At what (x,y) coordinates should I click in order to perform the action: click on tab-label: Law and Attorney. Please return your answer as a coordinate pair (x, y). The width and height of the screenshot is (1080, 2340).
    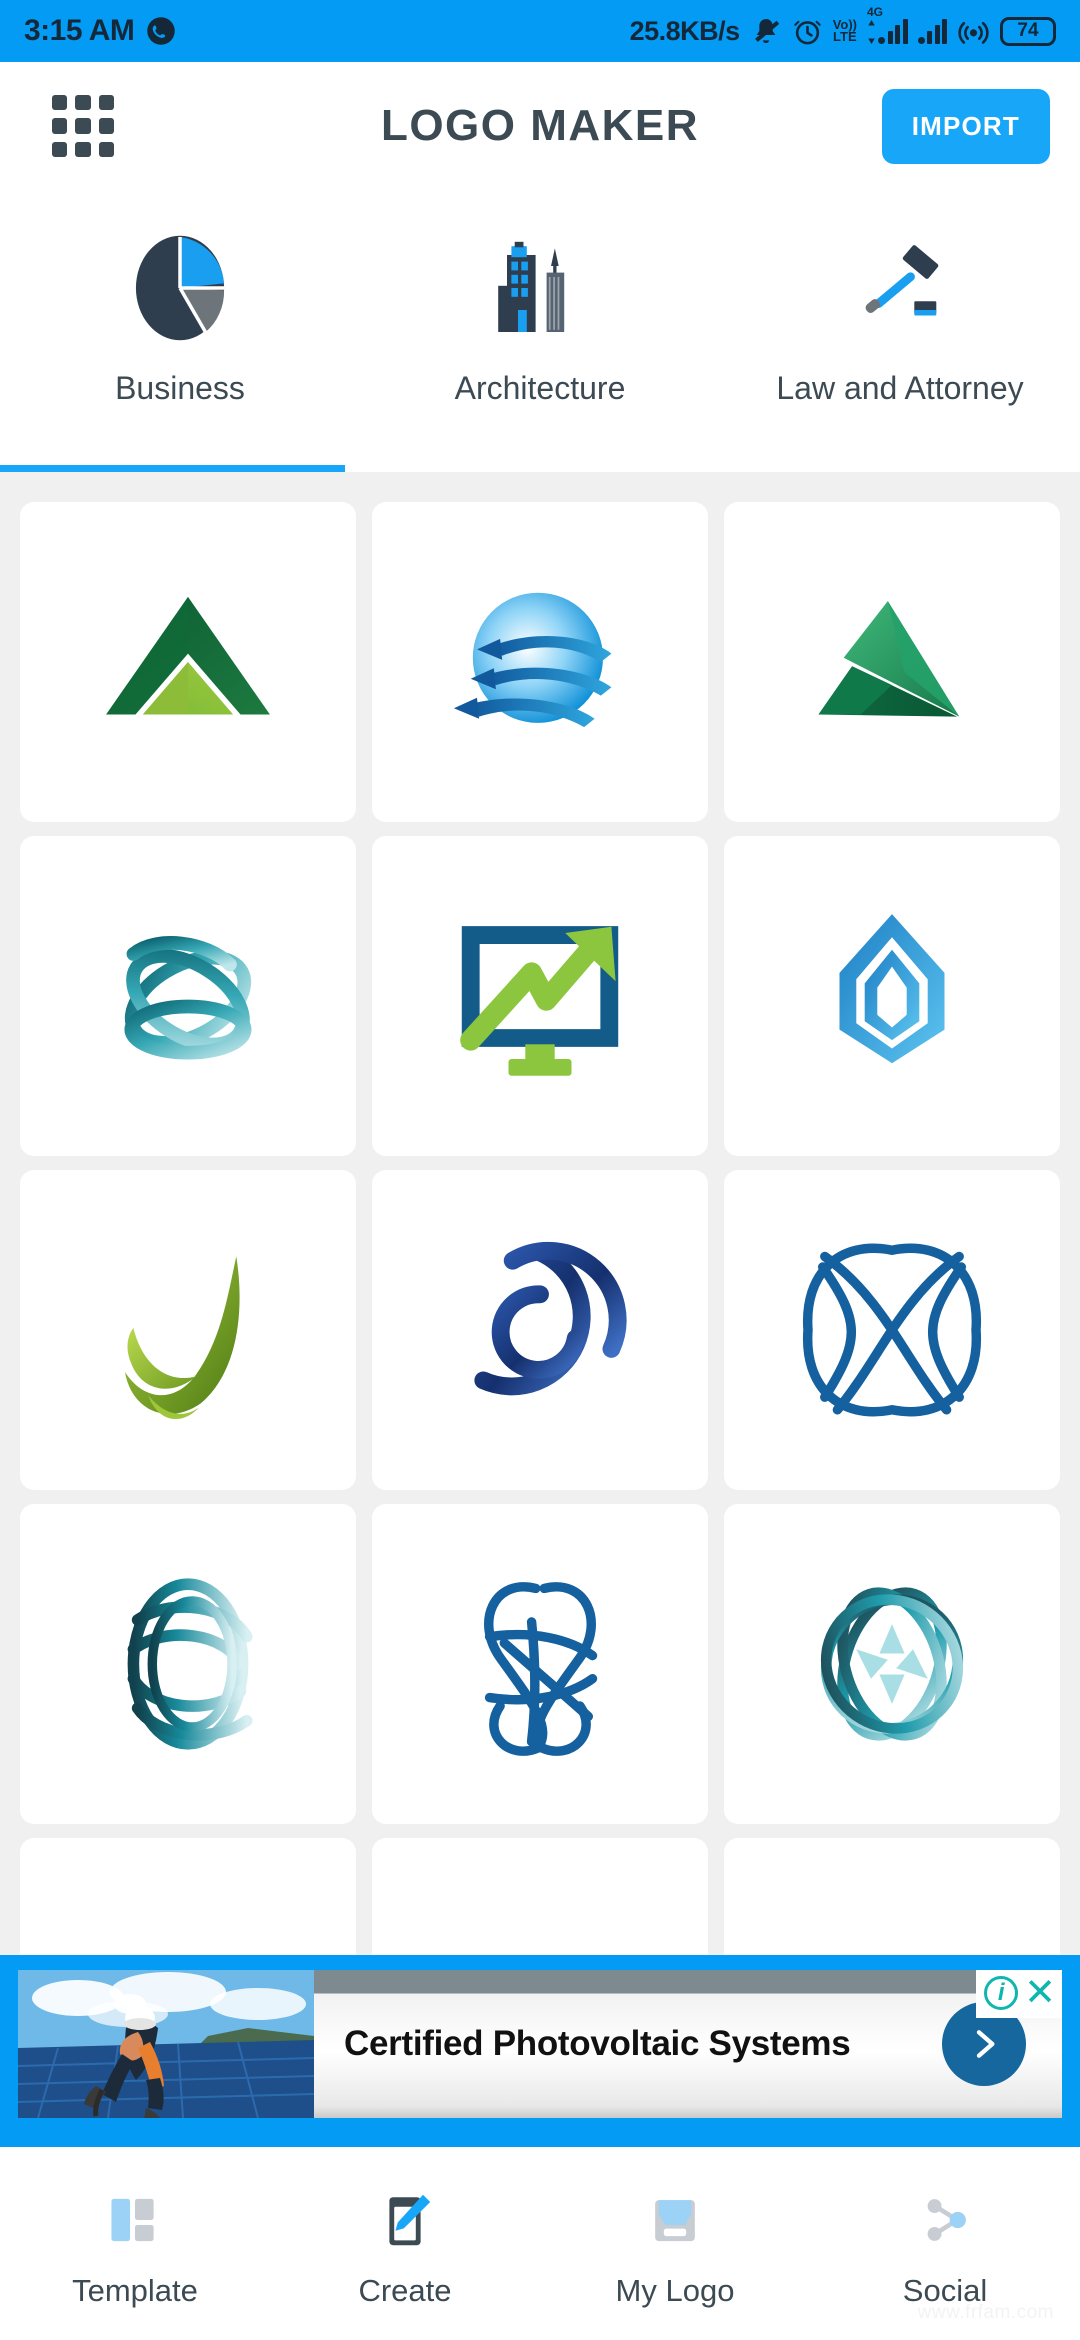
    Looking at the image, I should click on (900, 388).